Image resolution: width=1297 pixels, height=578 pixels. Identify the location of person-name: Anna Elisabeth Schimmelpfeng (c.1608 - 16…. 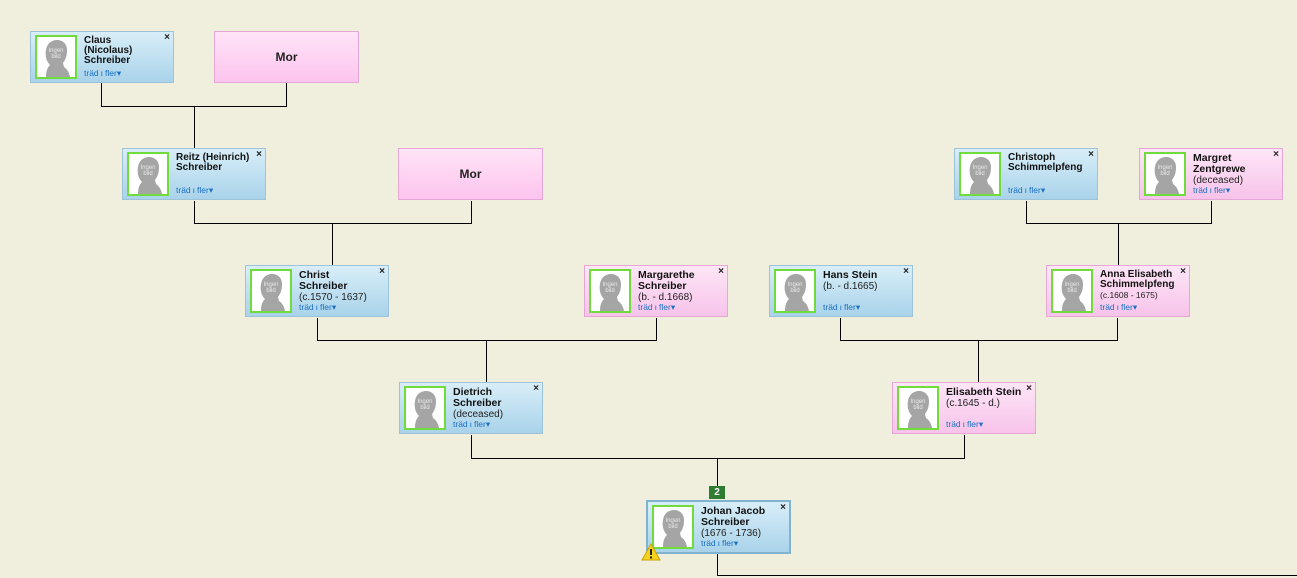
(1138, 285).